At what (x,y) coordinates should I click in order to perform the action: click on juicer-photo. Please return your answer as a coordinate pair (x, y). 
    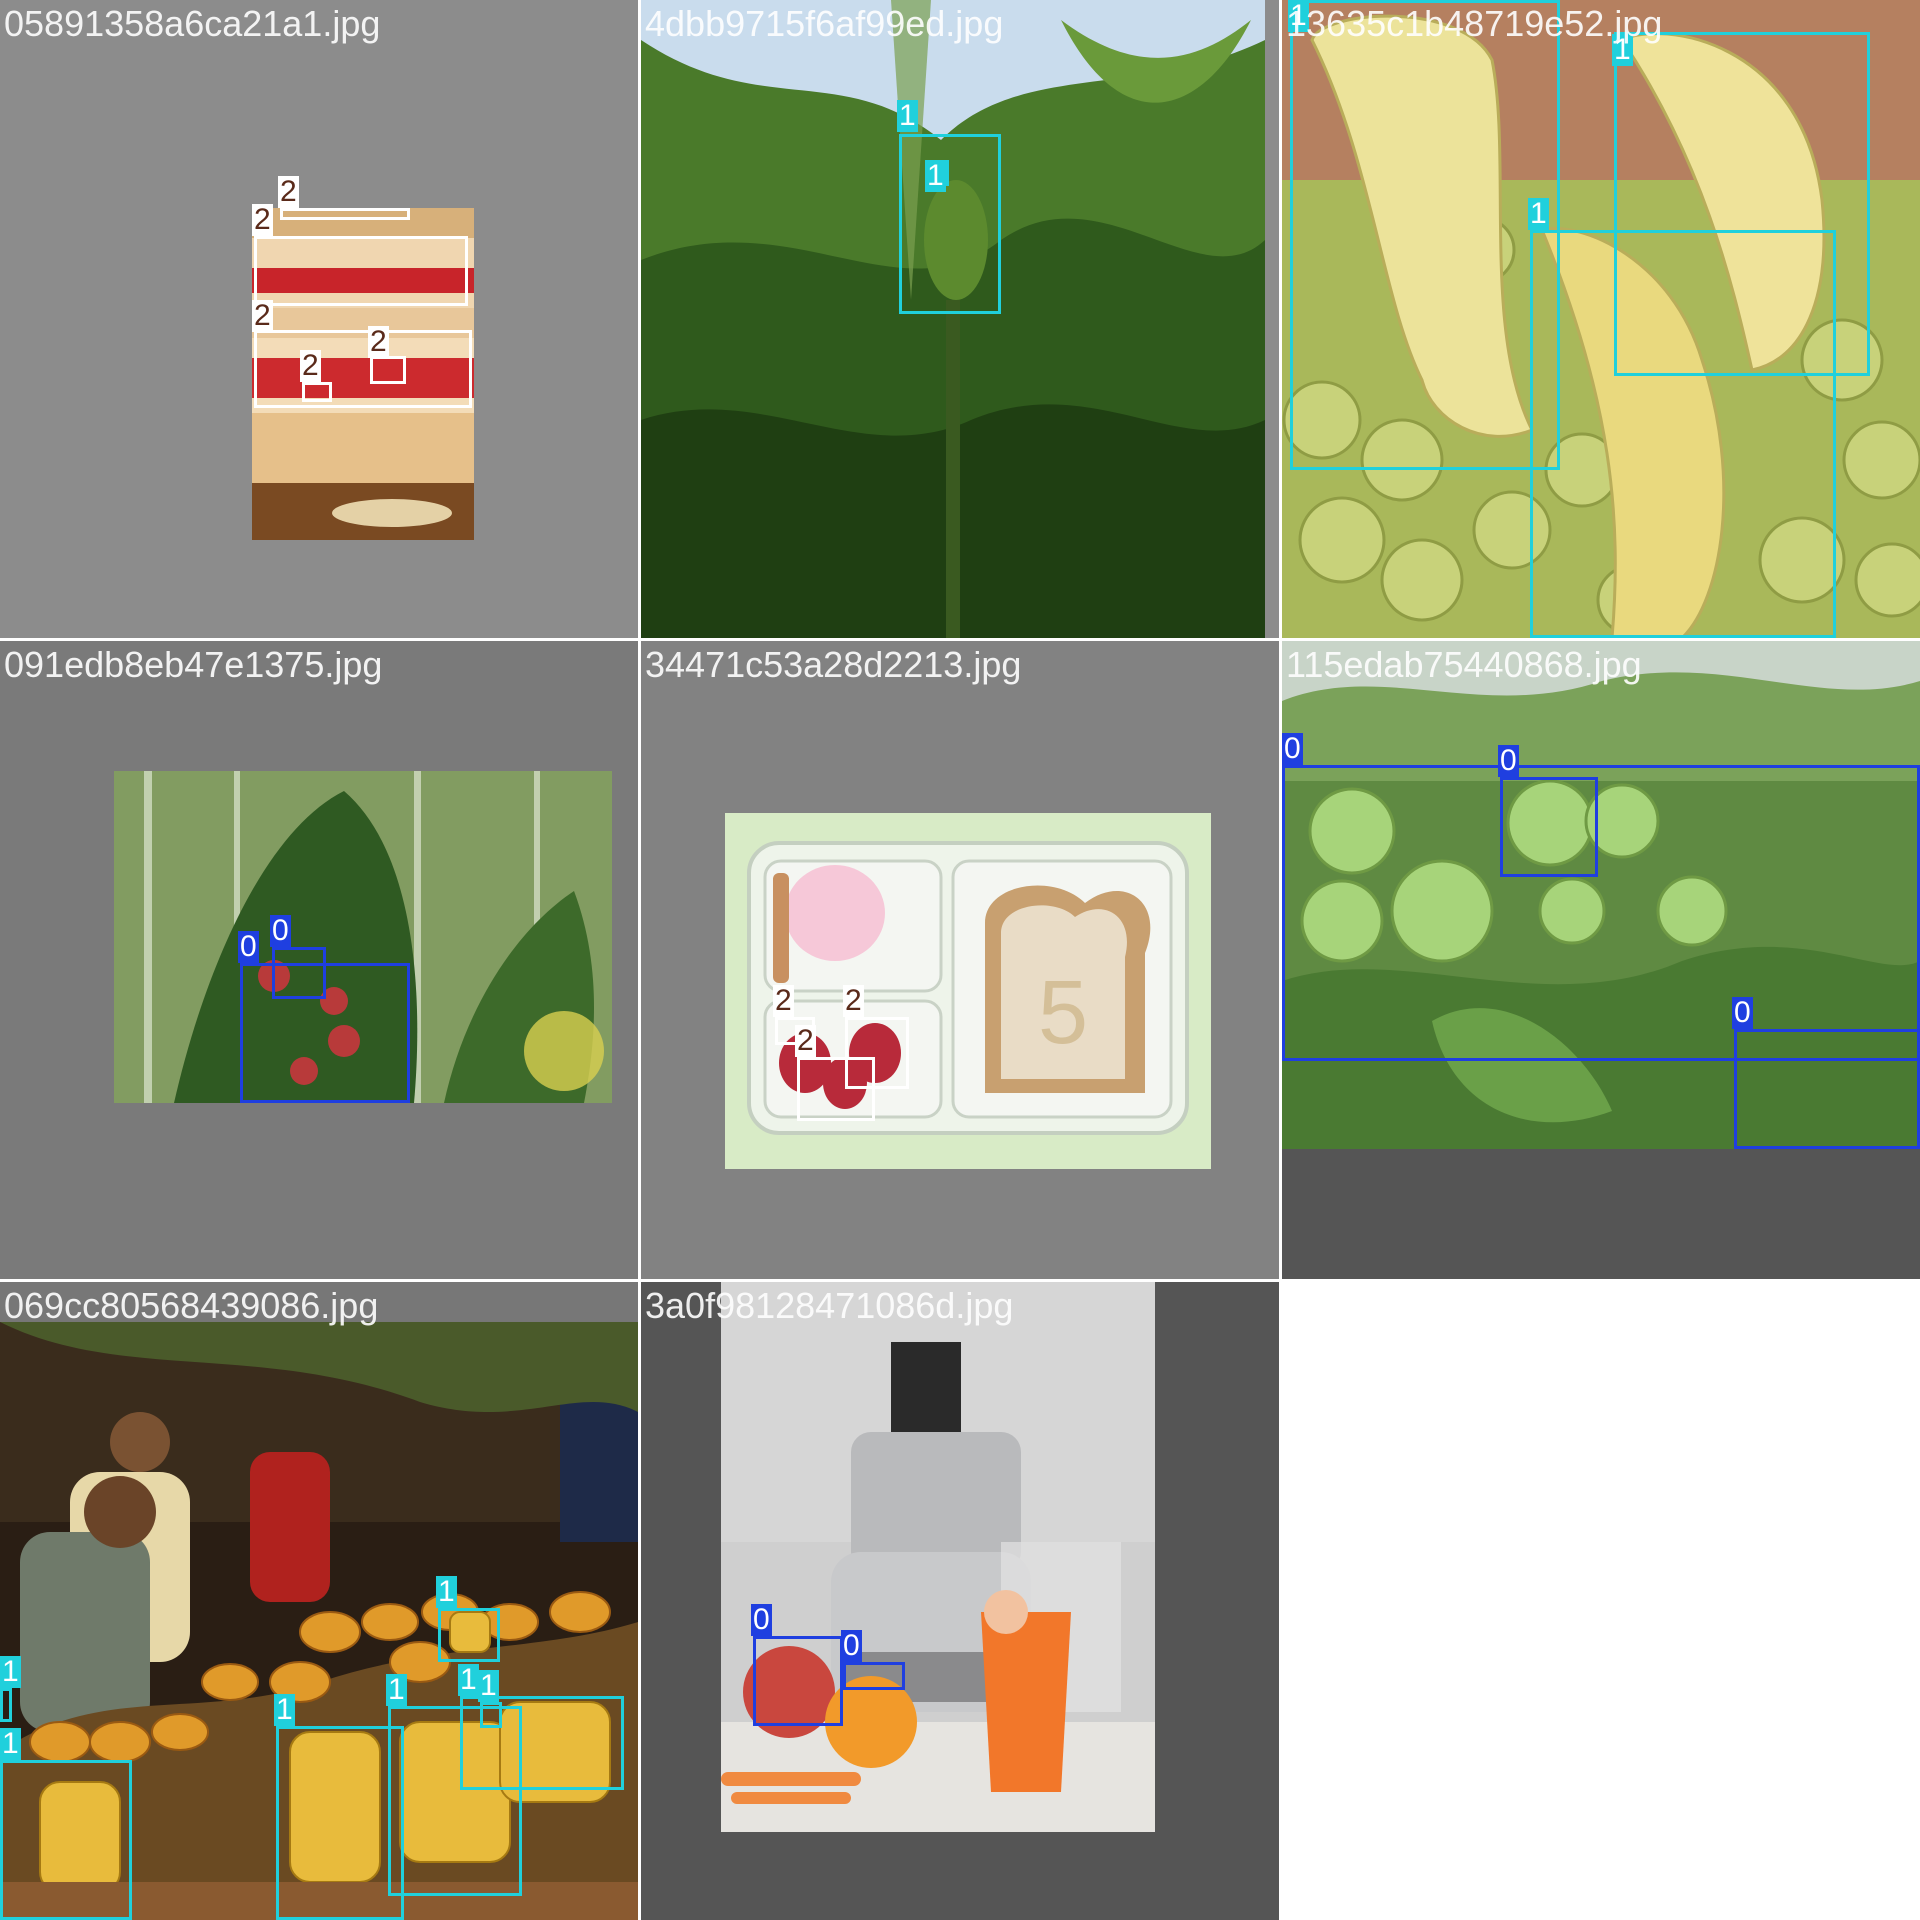
    Looking at the image, I should click on (938, 1557).